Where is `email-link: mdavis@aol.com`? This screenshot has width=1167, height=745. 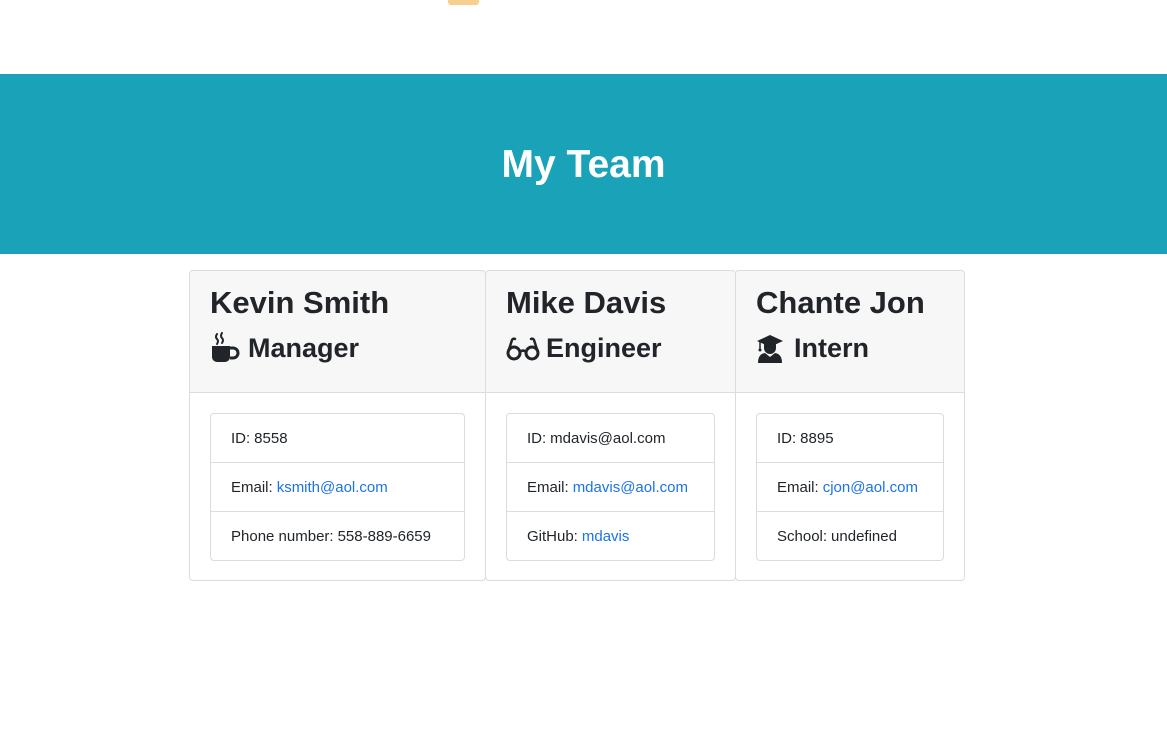
email-link: mdavis@aol.com is located at coordinates (630, 487).